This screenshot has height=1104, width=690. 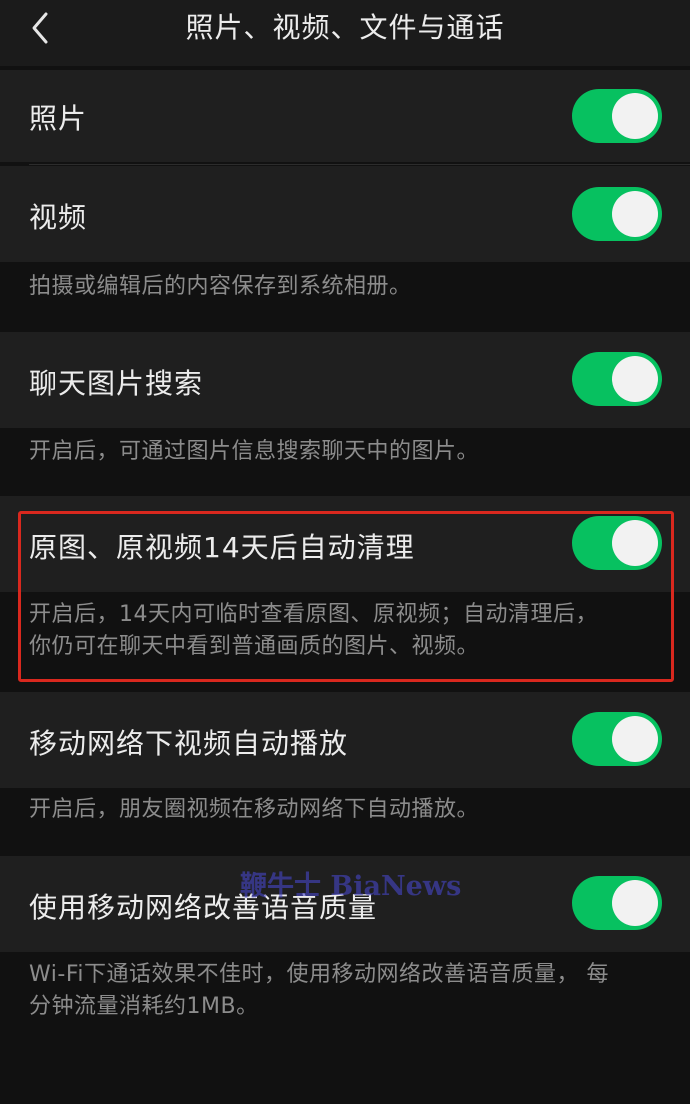 What do you see at coordinates (222, 547) in the screenshot?
I see `setting-label: 原图、原视频14天后自动清理` at bounding box center [222, 547].